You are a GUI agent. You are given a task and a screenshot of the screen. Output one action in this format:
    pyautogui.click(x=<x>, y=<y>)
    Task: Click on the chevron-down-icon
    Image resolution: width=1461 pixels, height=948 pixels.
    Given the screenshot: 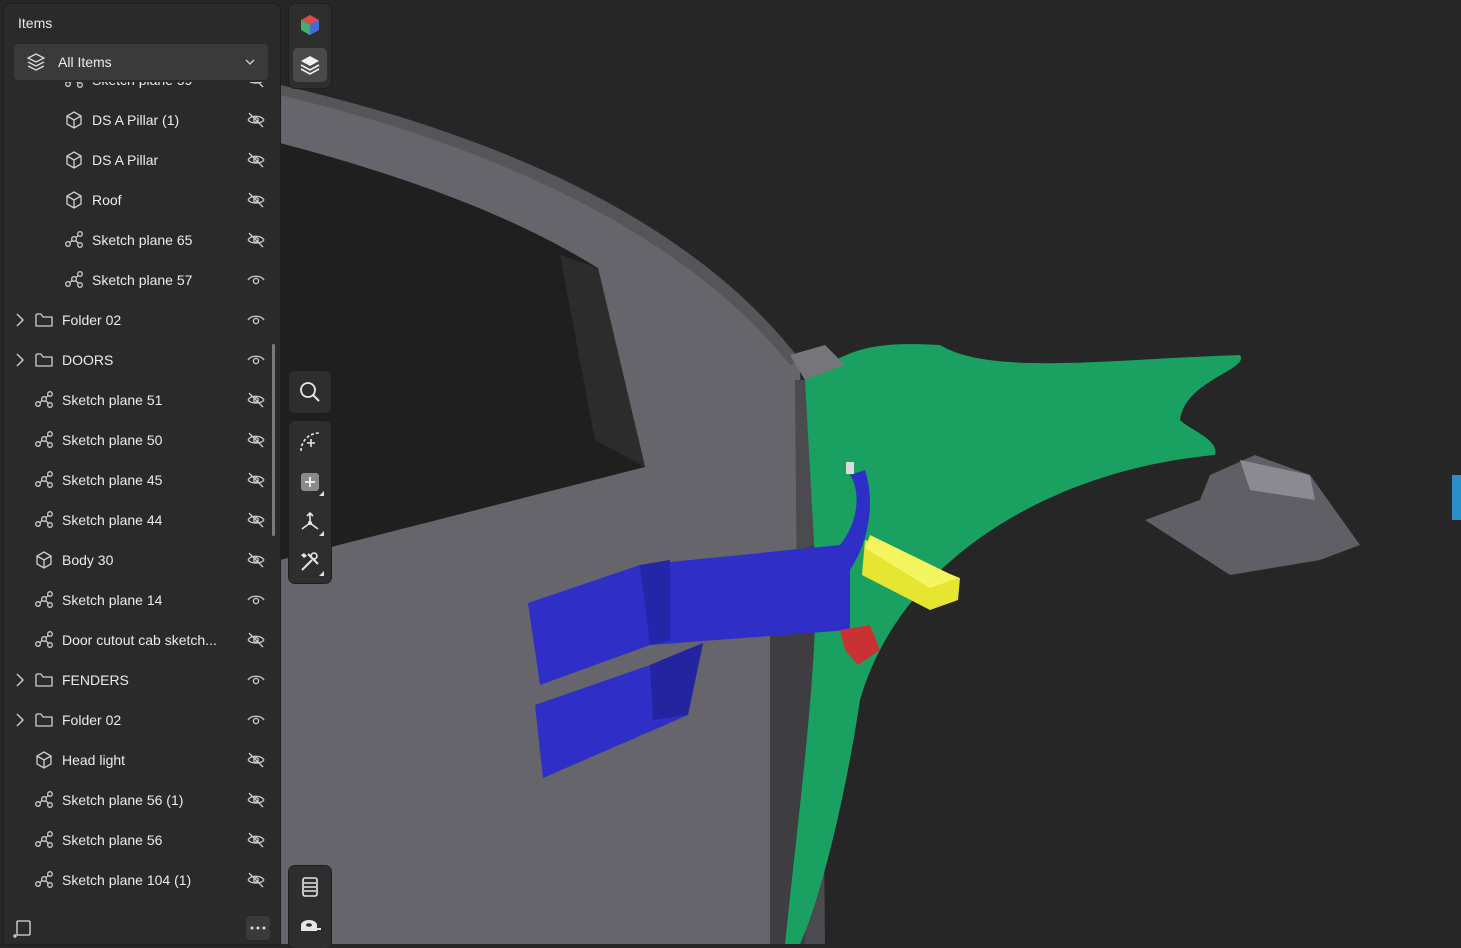 What is the action you would take?
    pyautogui.click(x=250, y=62)
    